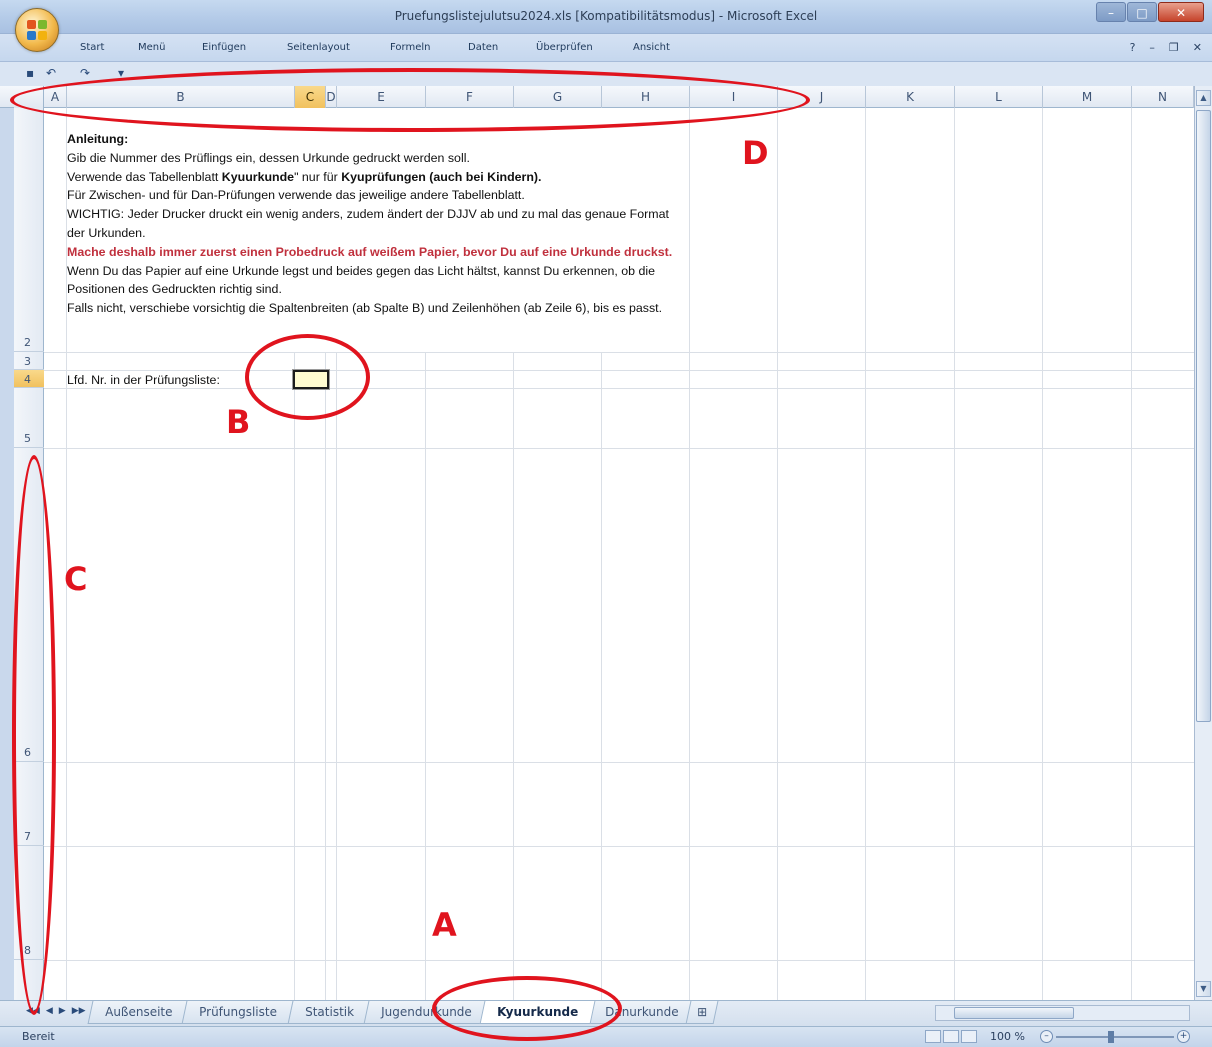 The image size is (1212, 1047). I want to click on vertical-scrollbar: ▲ ▼, so click(1203, 543).